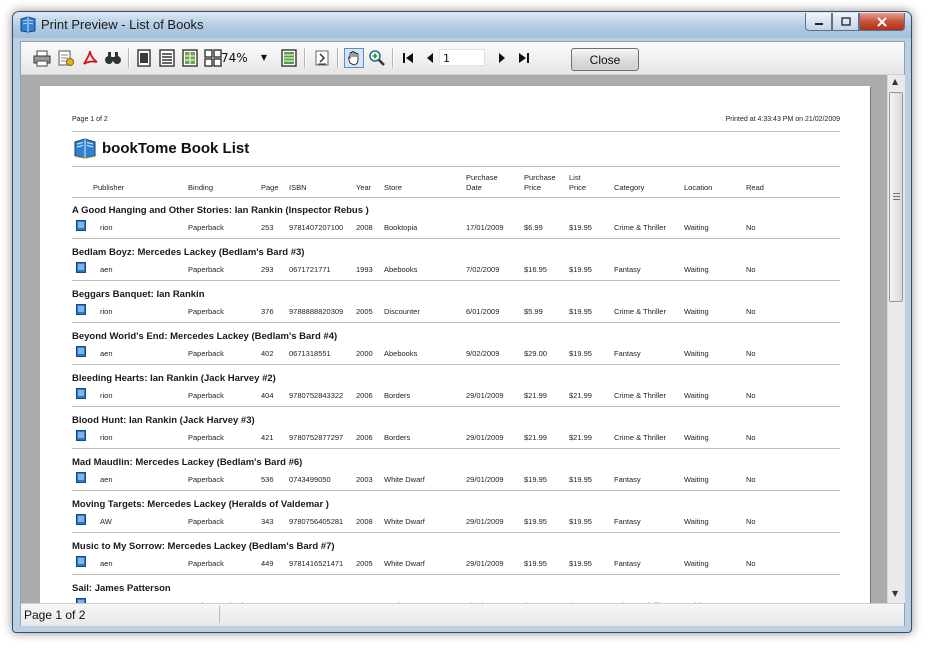  I want to click on find-icon, so click(113, 58).